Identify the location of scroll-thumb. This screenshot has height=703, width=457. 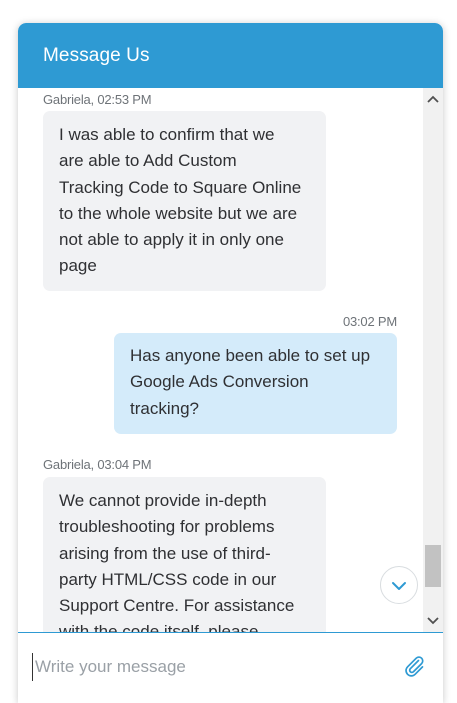
(433, 566).